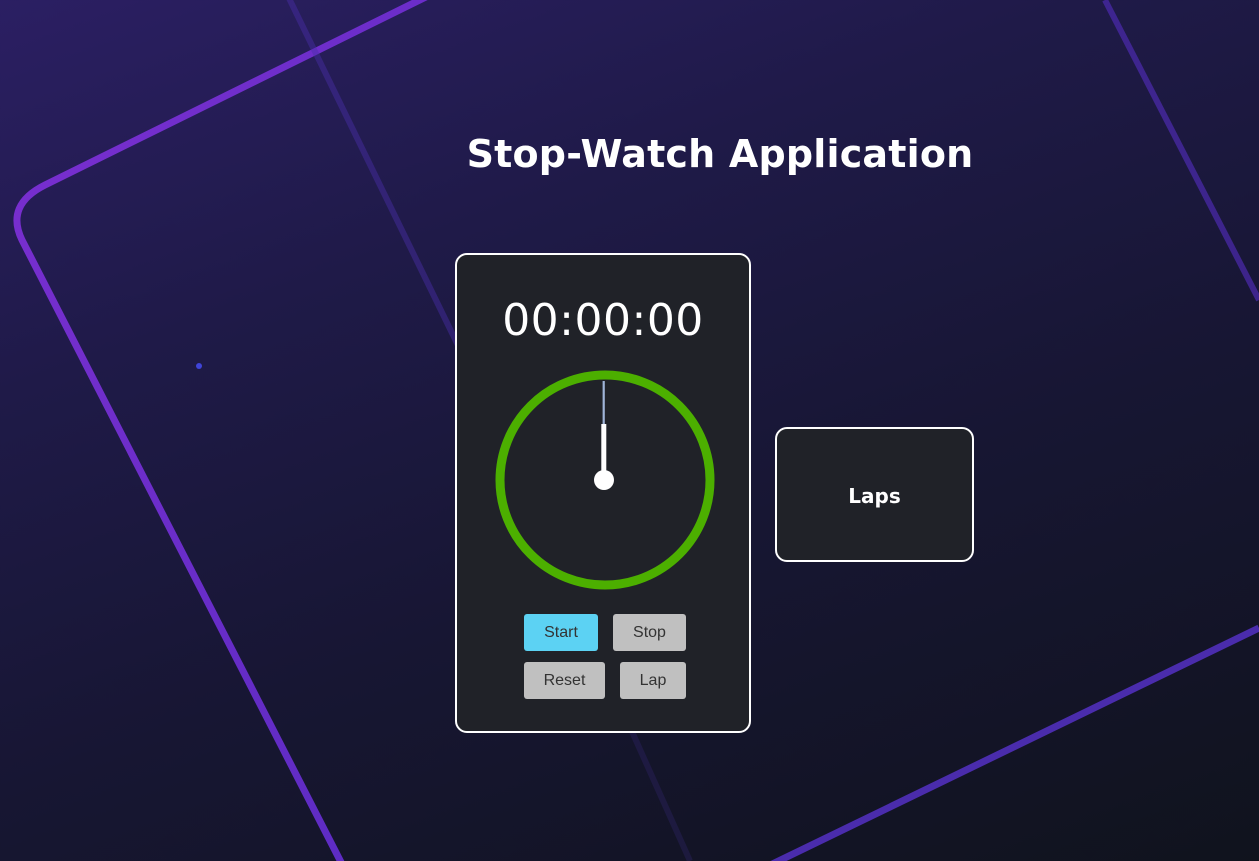 Image resolution: width=1259 pixels, height=861 pixels. I want to click on time-display: 00:00:00, so click(603, 320).